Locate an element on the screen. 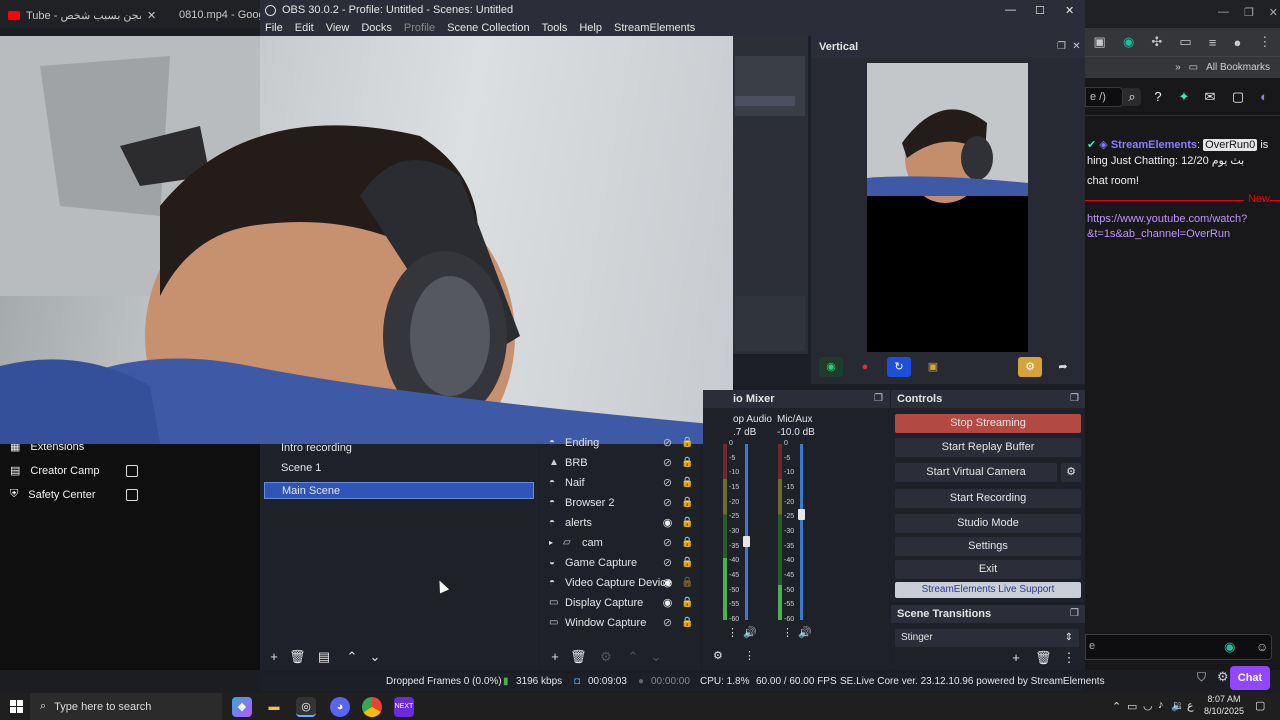 The image size is (1280, 720). cast-icon: ▭ is located at coordinates (1185, 42).